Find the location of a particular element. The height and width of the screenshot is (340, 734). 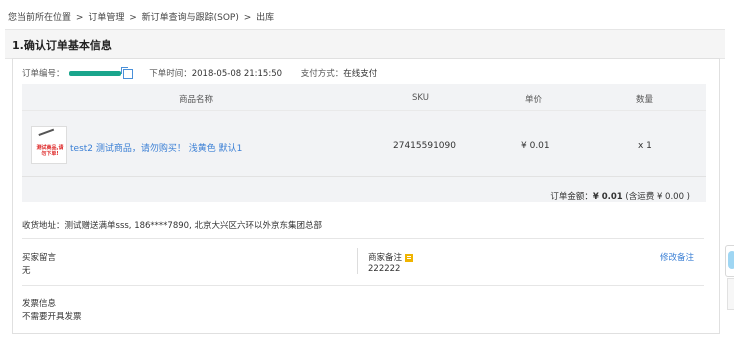

total-label: 订单金额： is located at coordinates (571, 197).